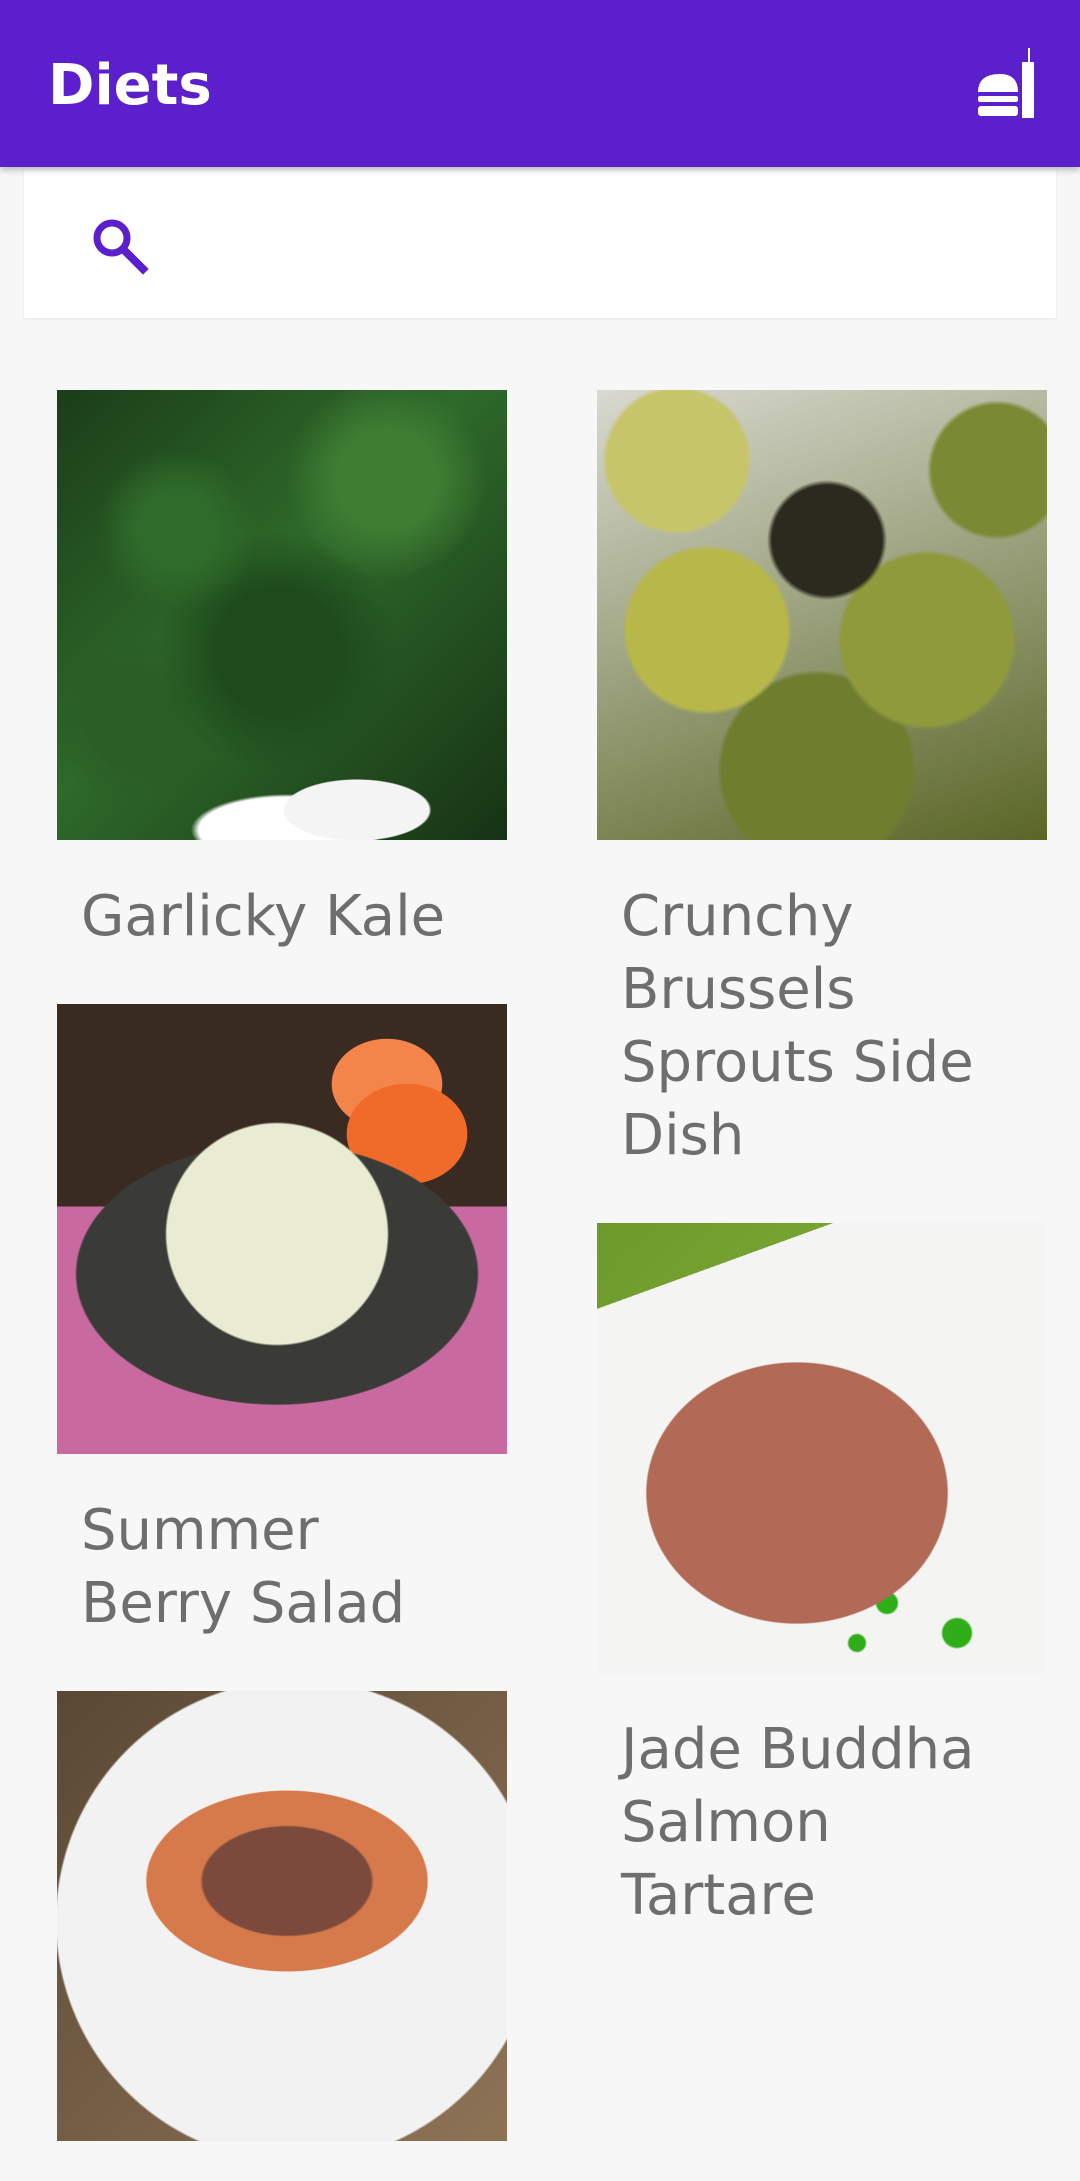  I want to click on recipe-card: Jade Buddha Salmon Tartare, so click(822, 1577).